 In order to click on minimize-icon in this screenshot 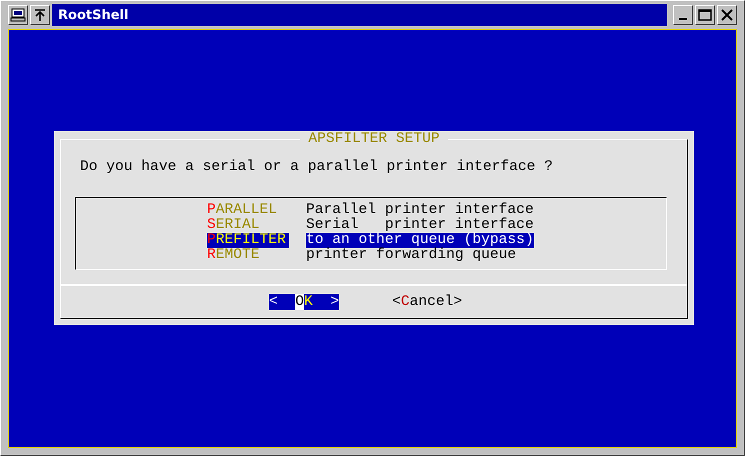, I will do `click(683, 19)`.